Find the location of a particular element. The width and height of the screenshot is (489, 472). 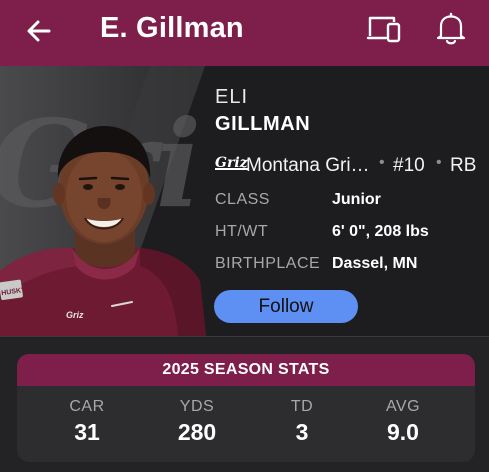

top-app-bar: E. Gillman is located at coordinates (244, 33).